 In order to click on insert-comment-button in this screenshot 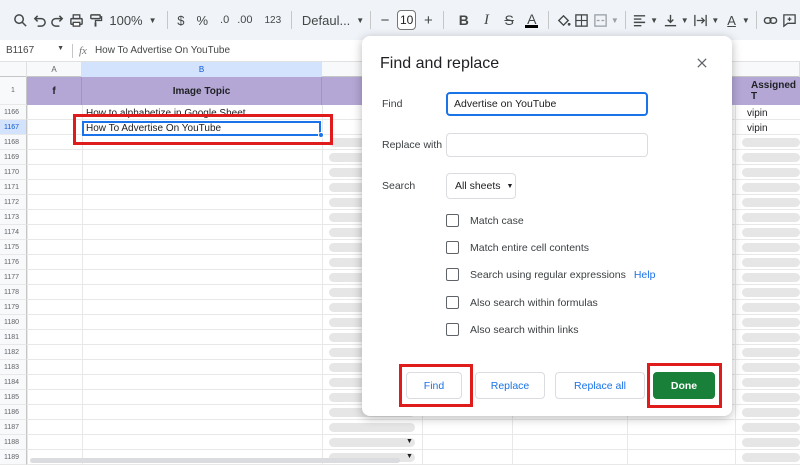, I will do `click(789, 20)`.